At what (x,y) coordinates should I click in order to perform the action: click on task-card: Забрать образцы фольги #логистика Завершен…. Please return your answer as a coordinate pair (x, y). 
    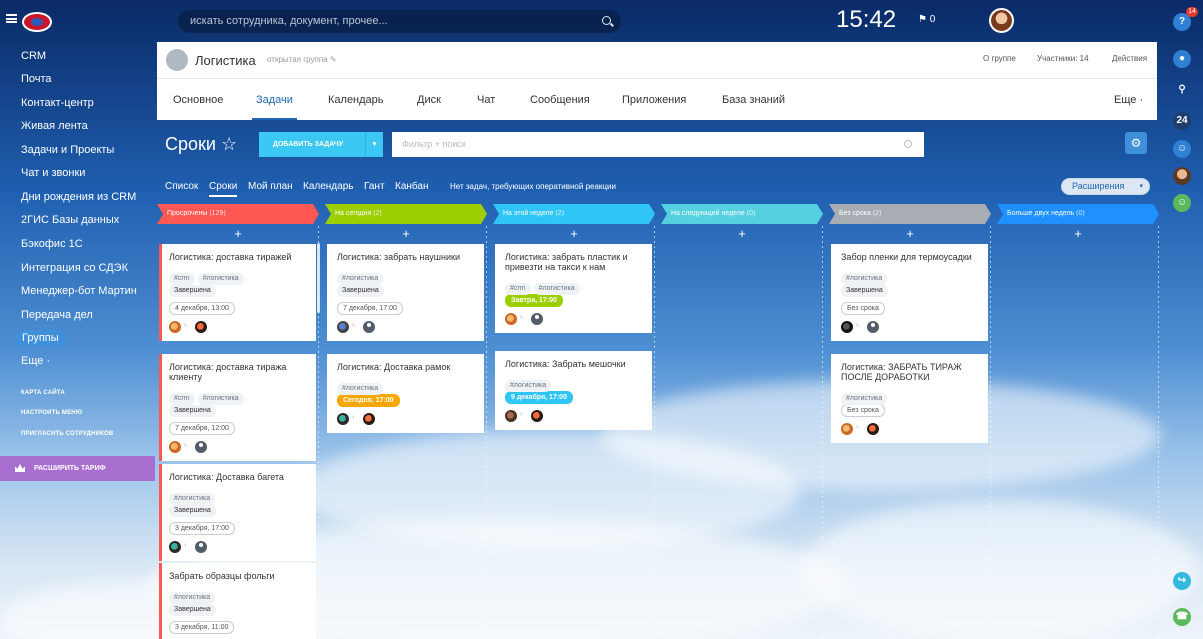
    Looking at the image, I should click on (237, 601).